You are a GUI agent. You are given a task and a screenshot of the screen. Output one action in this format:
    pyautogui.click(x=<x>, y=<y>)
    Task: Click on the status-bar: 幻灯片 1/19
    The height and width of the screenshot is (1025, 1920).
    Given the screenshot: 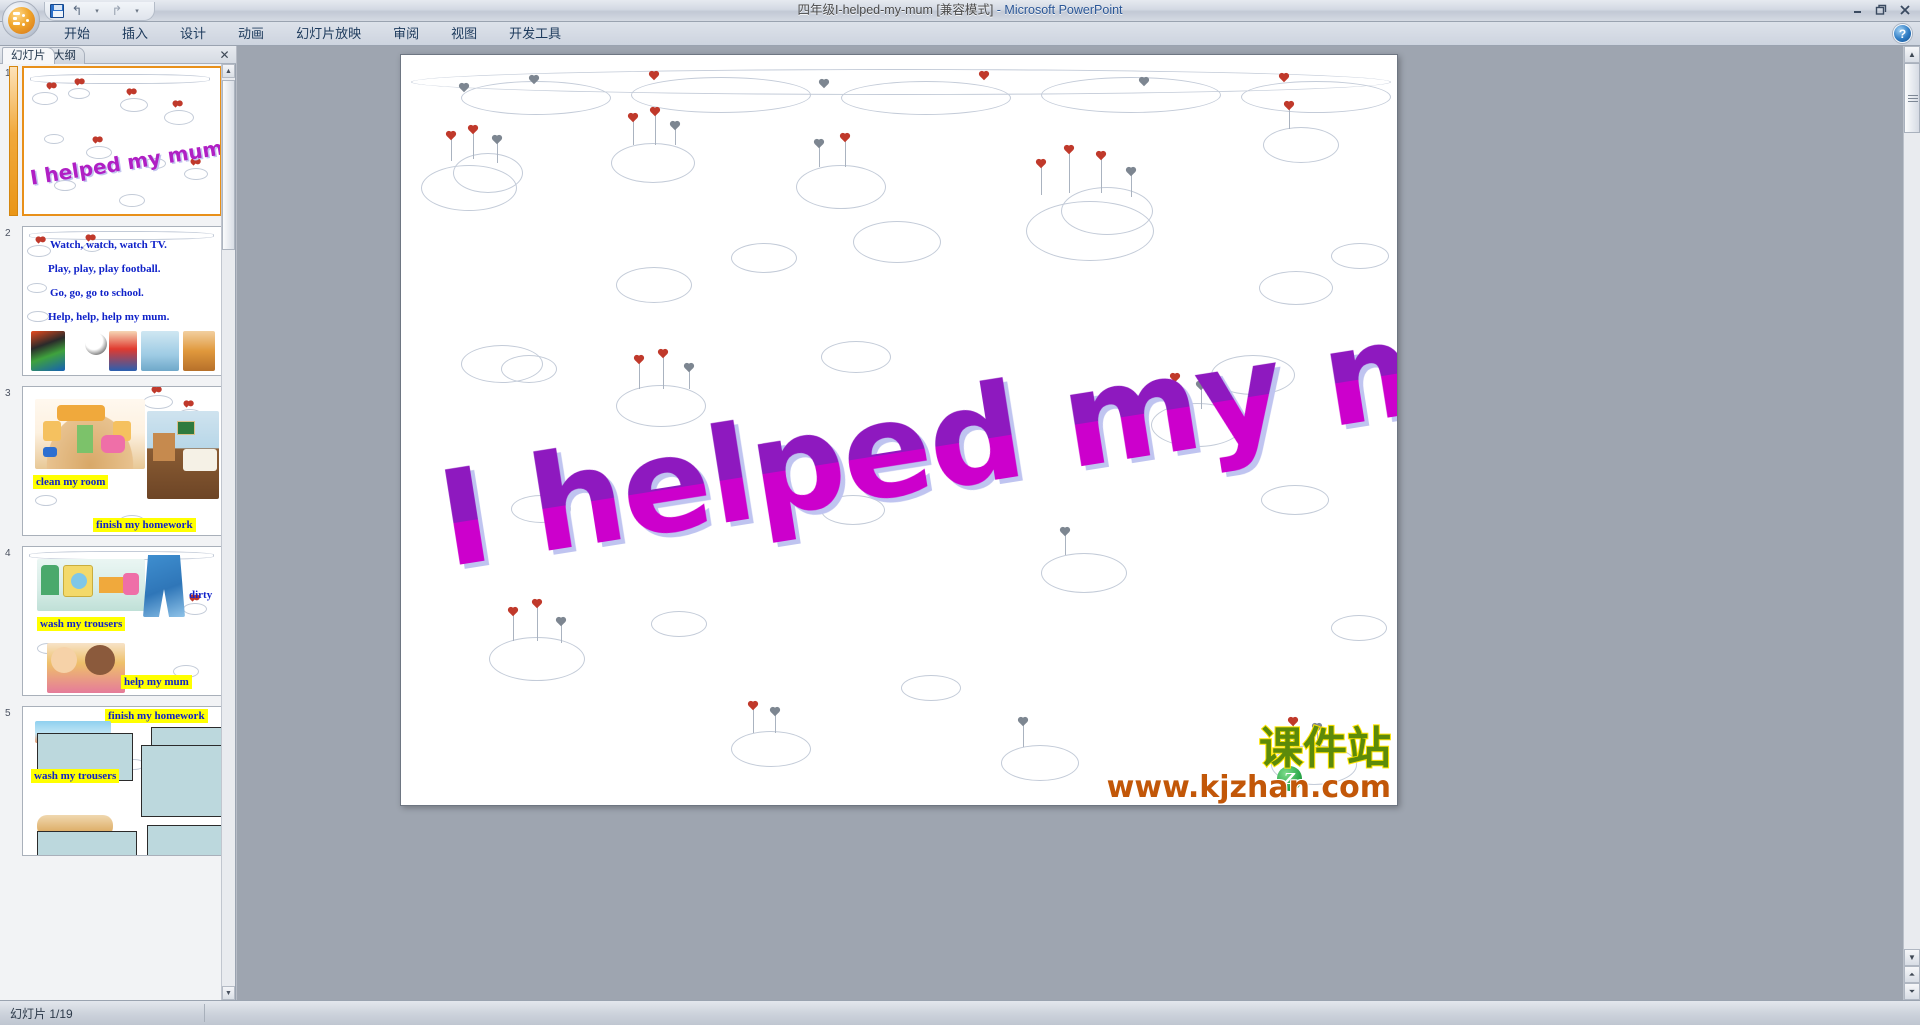 What is the action you would take?
    pyautogui.click(x=960, y=1012)
    